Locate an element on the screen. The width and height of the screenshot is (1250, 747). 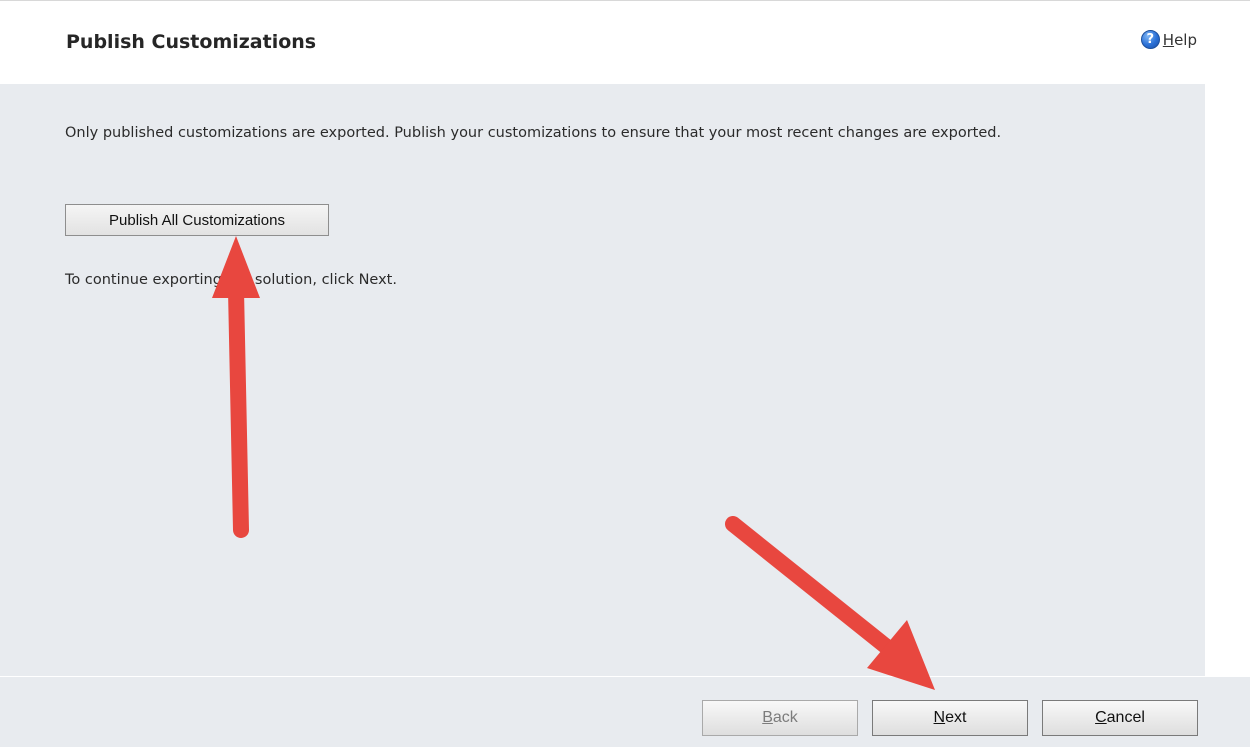
publish-all-customizations-button: Publish All Customizations is located at coordinates (197, 220).